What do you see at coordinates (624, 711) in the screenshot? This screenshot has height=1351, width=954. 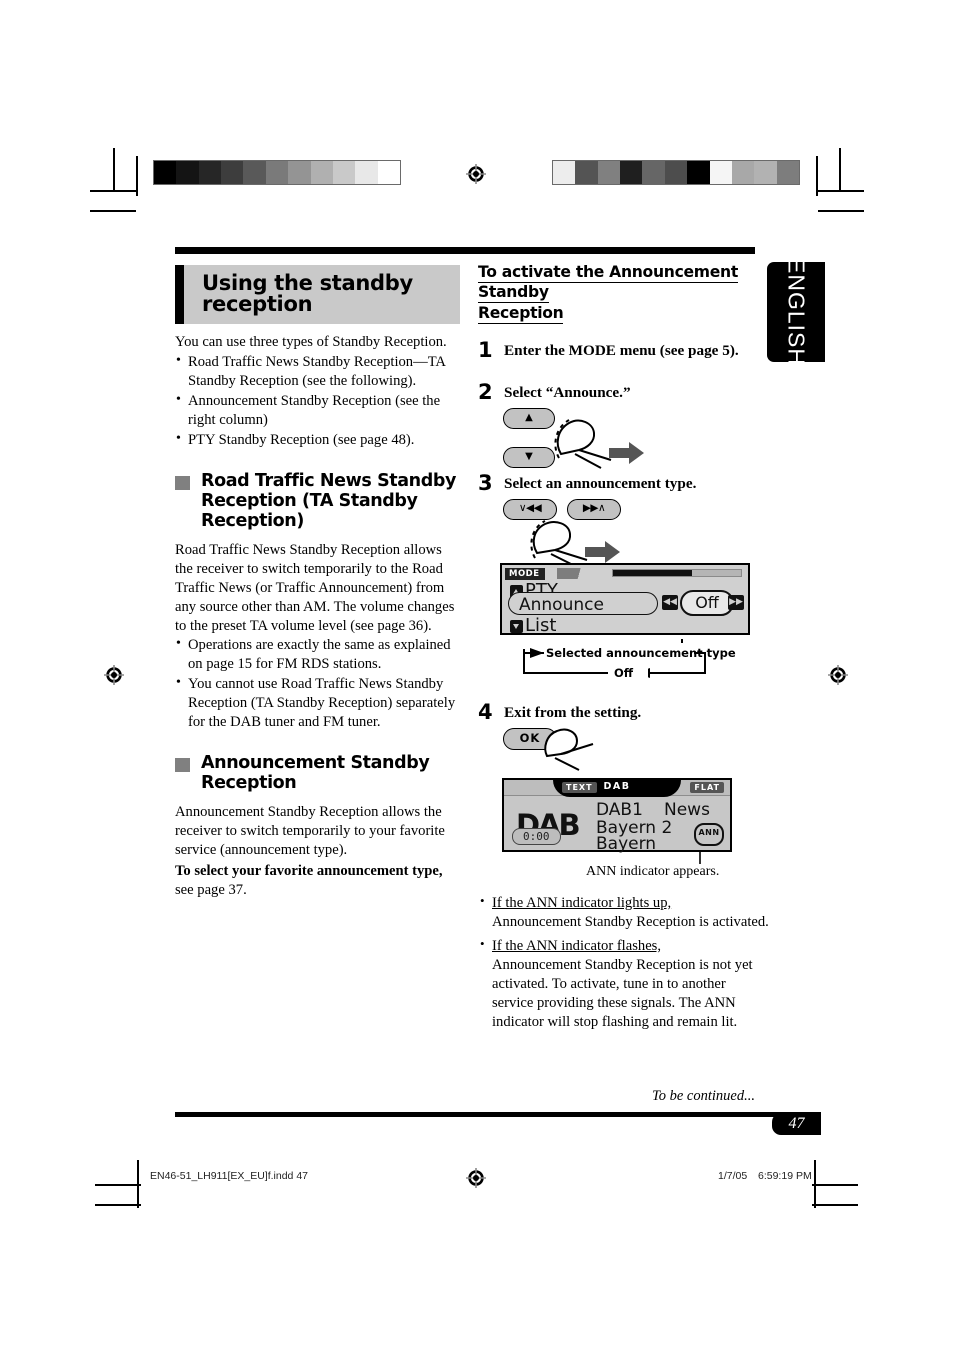 I see `step-4: 4 Exit from the setting.` at bounding box center [624, 711].